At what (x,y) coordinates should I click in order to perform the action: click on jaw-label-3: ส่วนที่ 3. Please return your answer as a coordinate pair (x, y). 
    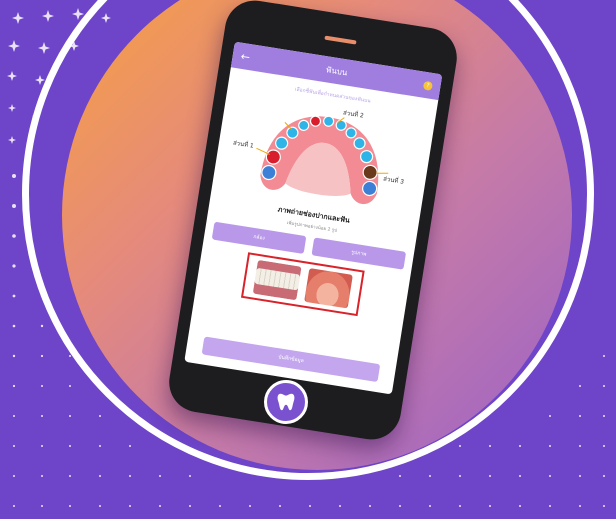
    Looking at the image, I should click on (394, 180).